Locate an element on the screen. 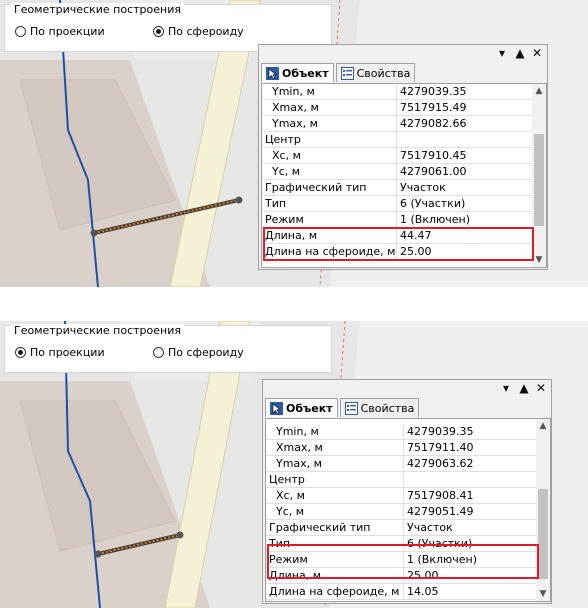 The width and height of the screenshot is (588, 608). property-value: 4279082.66 is located at coordinates (433, 123).